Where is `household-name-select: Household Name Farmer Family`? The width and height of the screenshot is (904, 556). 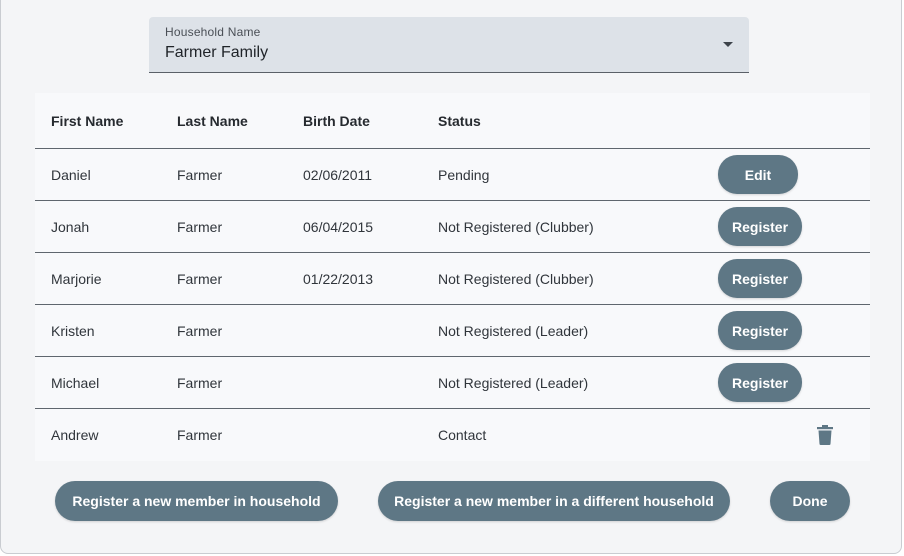 household-name-select: Household Name Farmer Family is located at coordinates (449, 45).